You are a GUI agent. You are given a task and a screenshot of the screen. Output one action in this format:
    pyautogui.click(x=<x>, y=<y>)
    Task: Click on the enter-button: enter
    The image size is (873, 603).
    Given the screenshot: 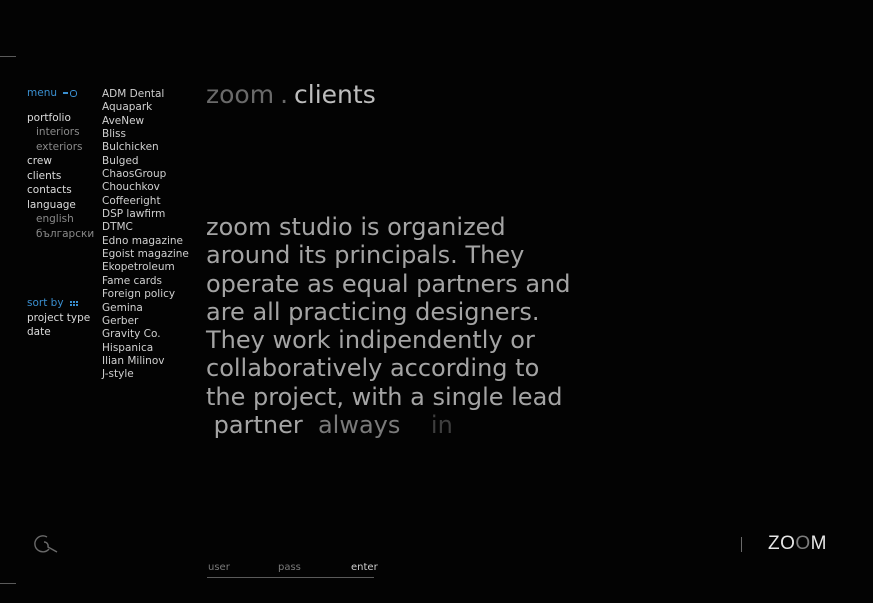 What is the action you would take?
    pyautogui.click(x=364, y=567)
    